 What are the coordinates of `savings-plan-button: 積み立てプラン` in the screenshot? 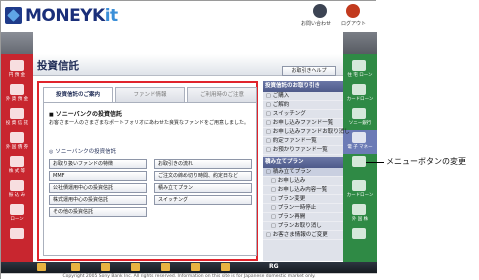 It's located at (203, 188).